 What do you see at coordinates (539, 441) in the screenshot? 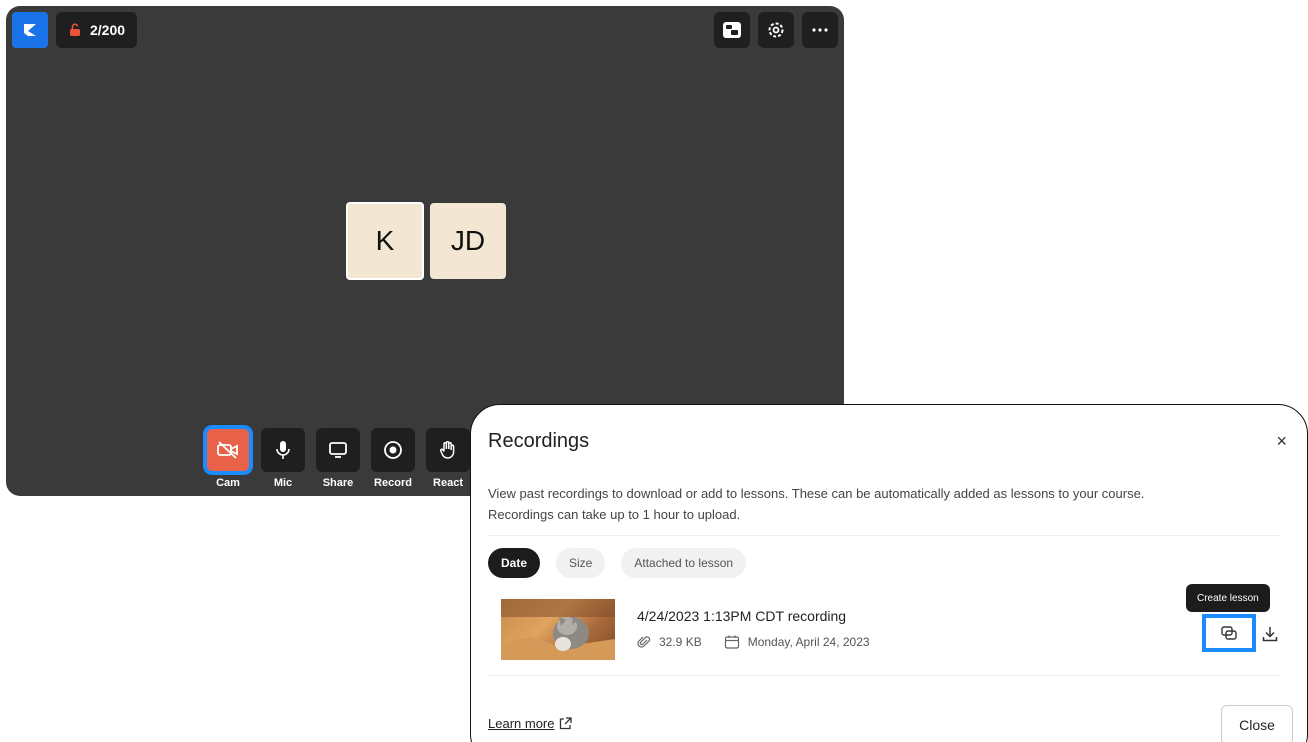
I see `dialog-title: Recordings` at bounding box center [539, 441].